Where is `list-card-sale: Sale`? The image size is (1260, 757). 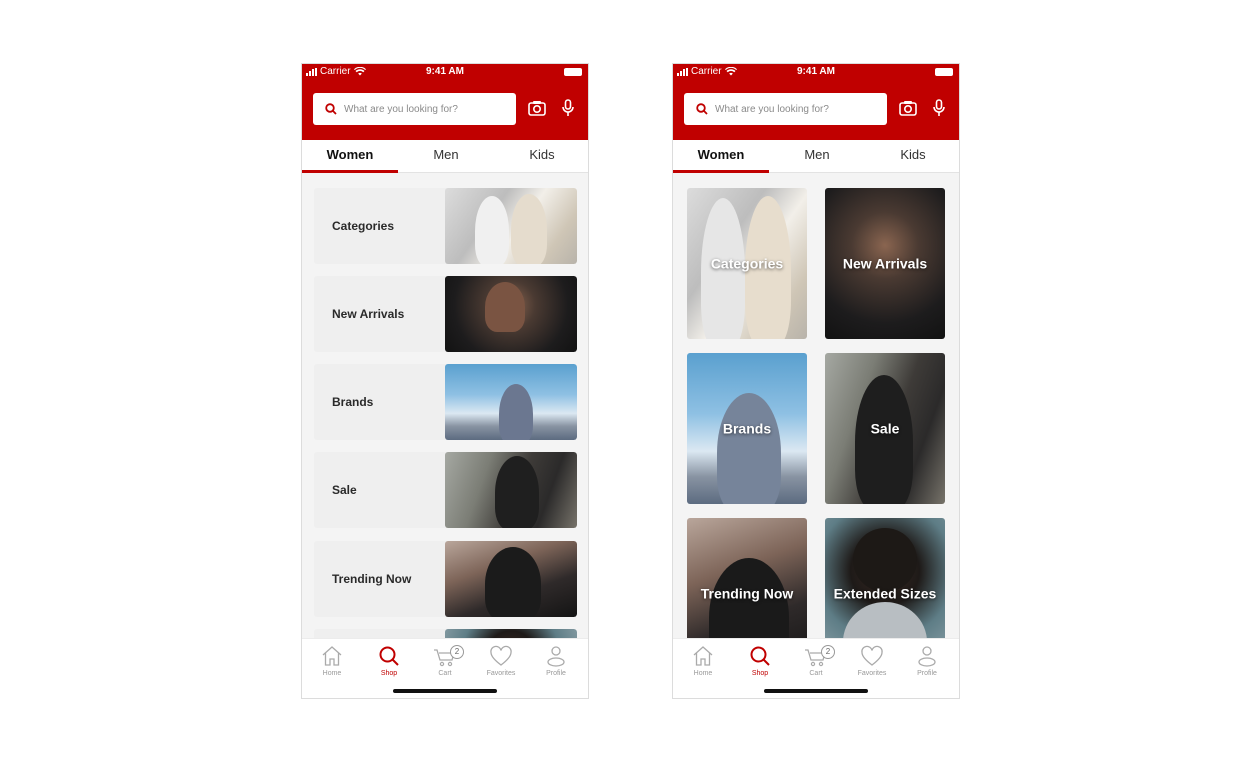
list-card-sale: Sale is located at coordinates (445, 490).